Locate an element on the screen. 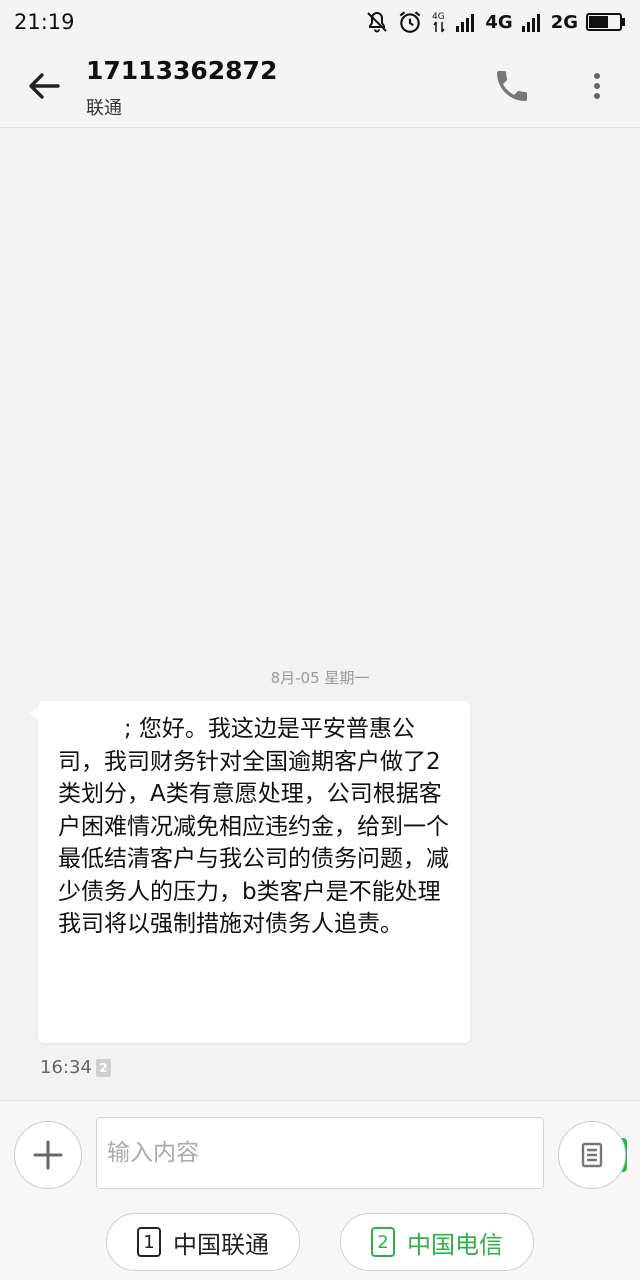 The width and height of the screenshot is (640, 1280). bell-off-icon is located at coordinates (377, 22).